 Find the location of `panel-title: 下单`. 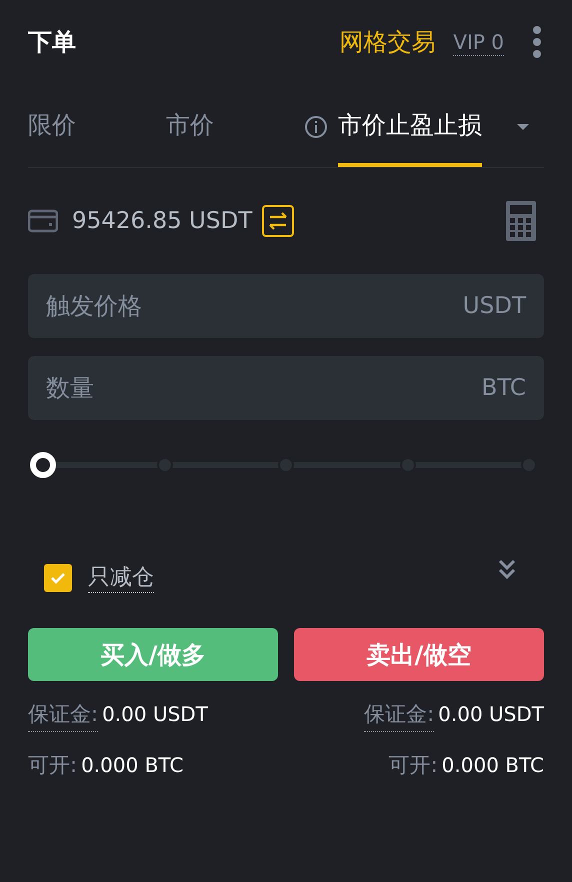

panel-title: 下单 is located at coordinates (52, 42).